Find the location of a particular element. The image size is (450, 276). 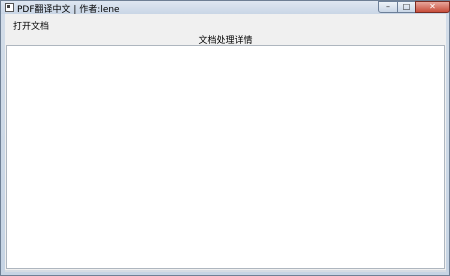

app-icon is located at coordinates (9, 7).